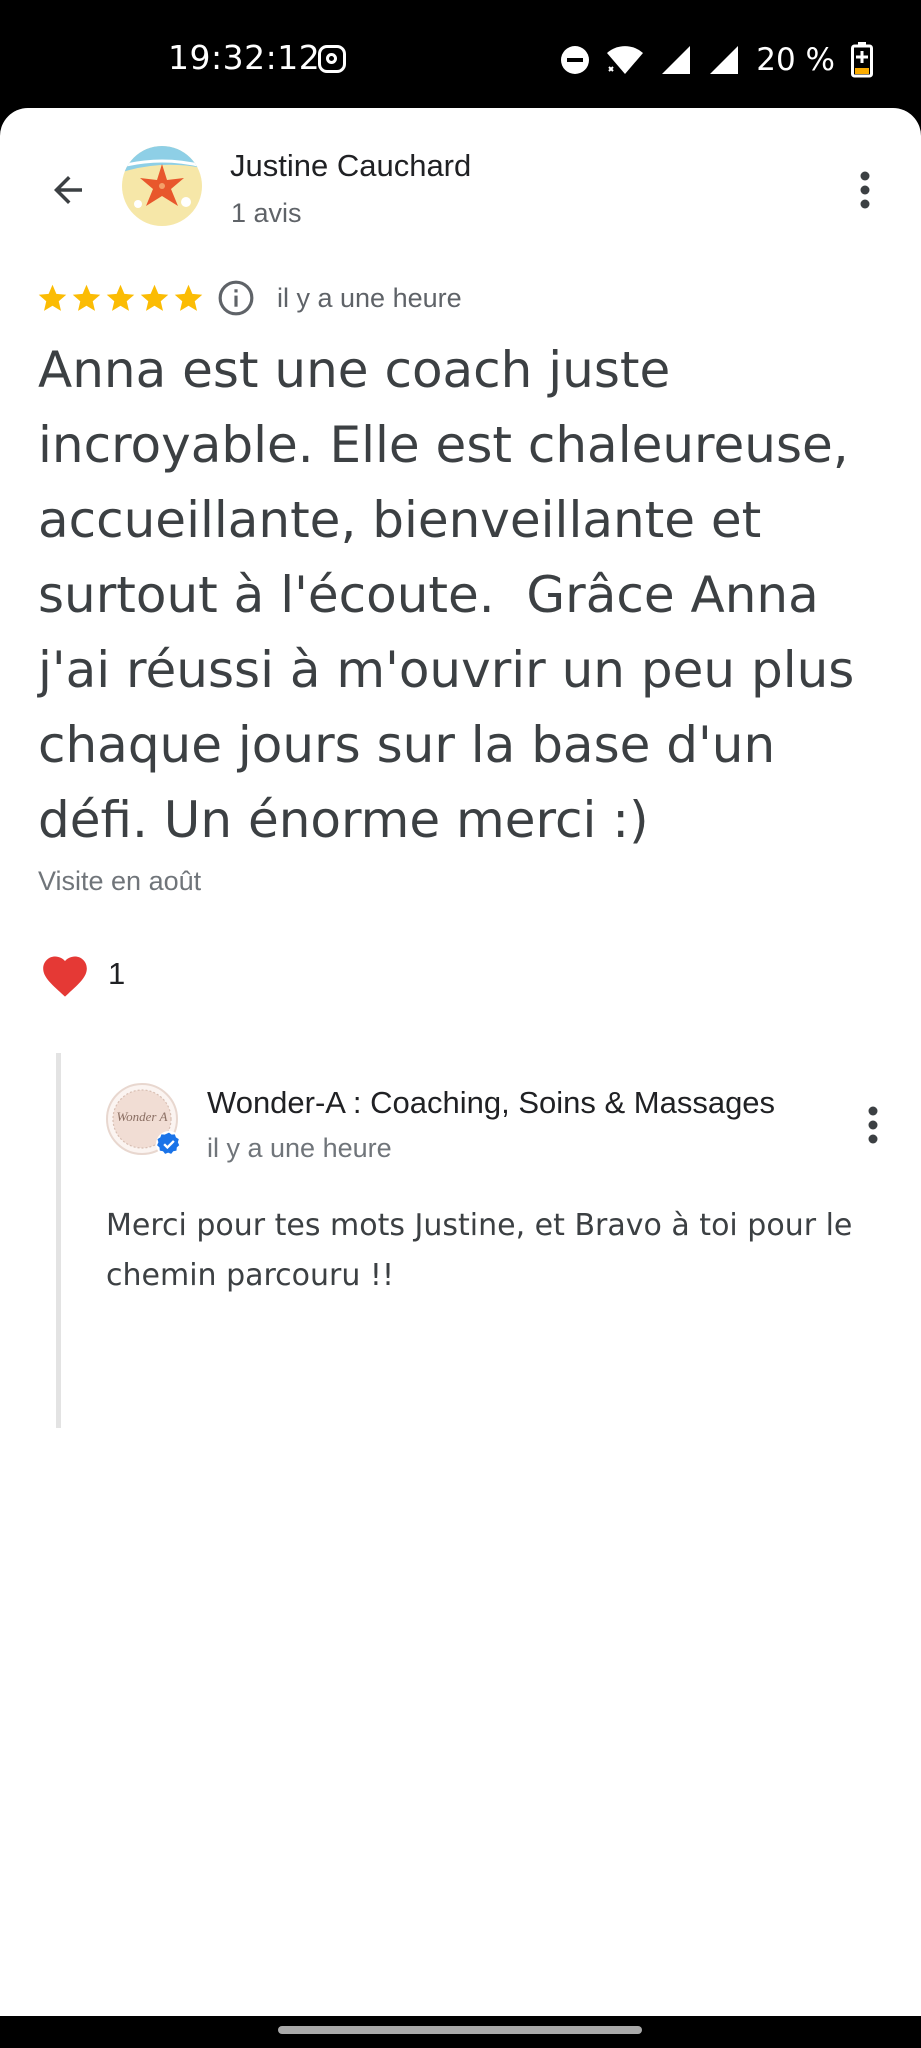 This screenshot has height=2048, width=921. I want to click on rating-row: il y a une heure, so click(249, 298).